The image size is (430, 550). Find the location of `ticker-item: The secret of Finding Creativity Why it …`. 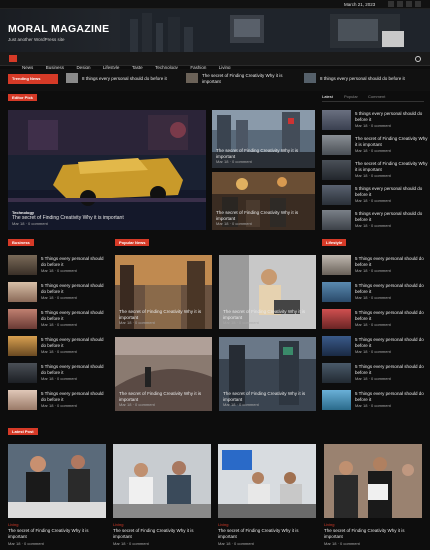

ticker-item: The secret of Finding Creativity Why it … is located at coordinates (251, 78).